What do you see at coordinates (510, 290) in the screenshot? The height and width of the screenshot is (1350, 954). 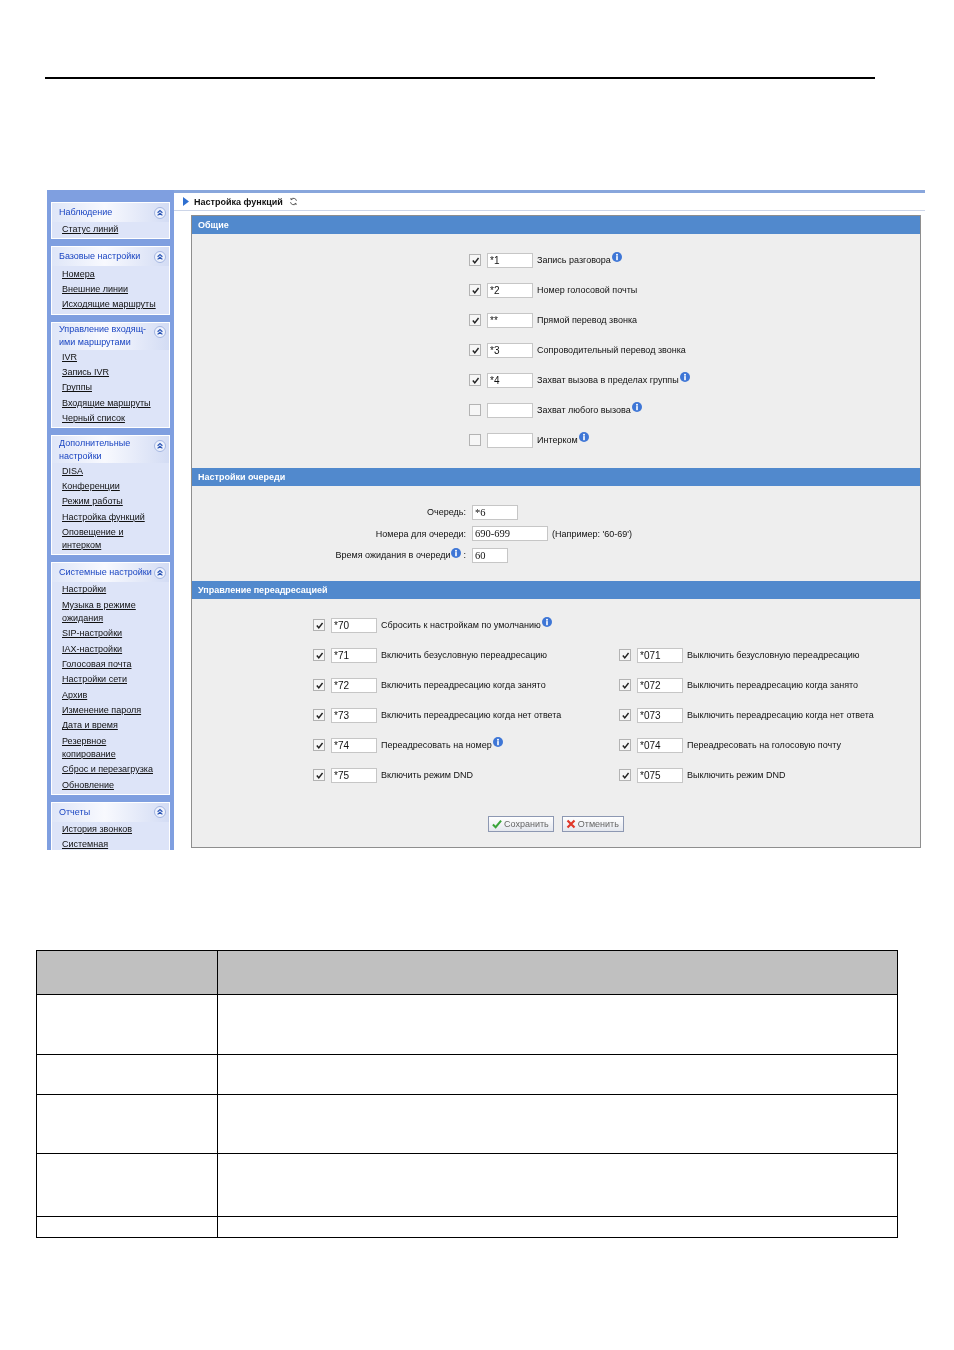 I see `code-field: *2` at bounding box center [510, 290].